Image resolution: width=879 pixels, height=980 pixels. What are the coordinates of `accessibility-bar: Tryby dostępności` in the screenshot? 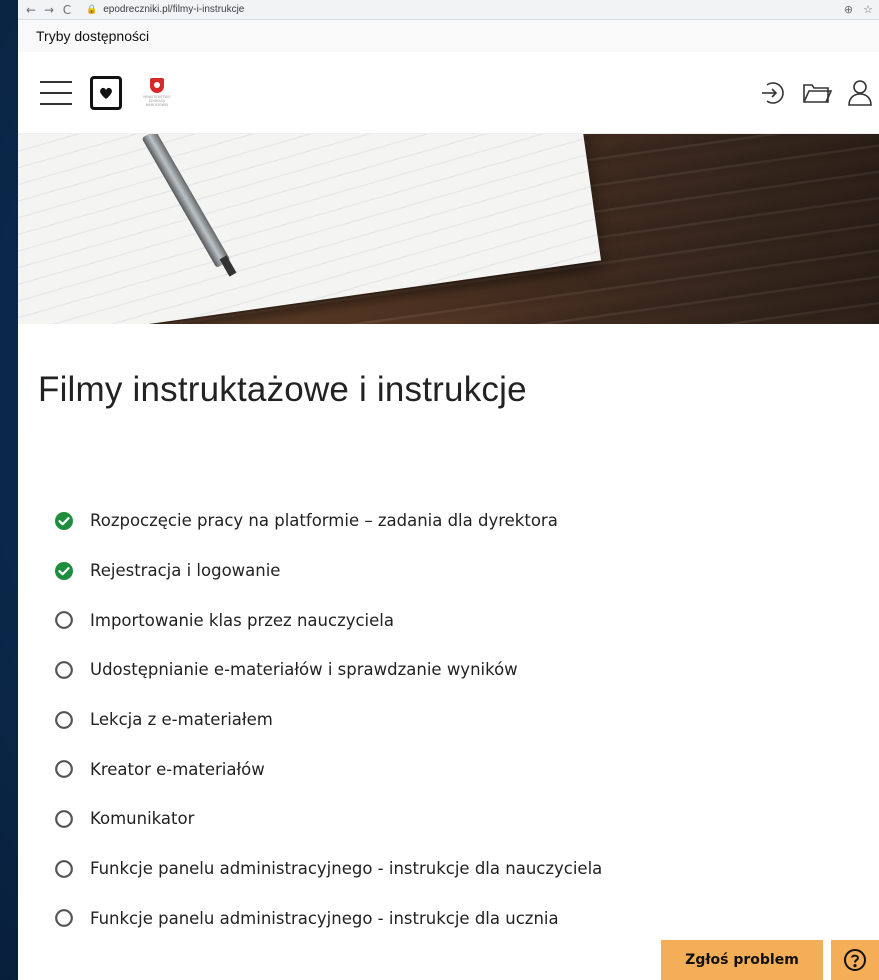 It's located at (448, 36).